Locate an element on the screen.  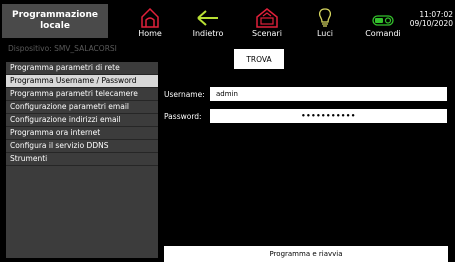
commands-label: Comandi is located at coordinates (383, 33).